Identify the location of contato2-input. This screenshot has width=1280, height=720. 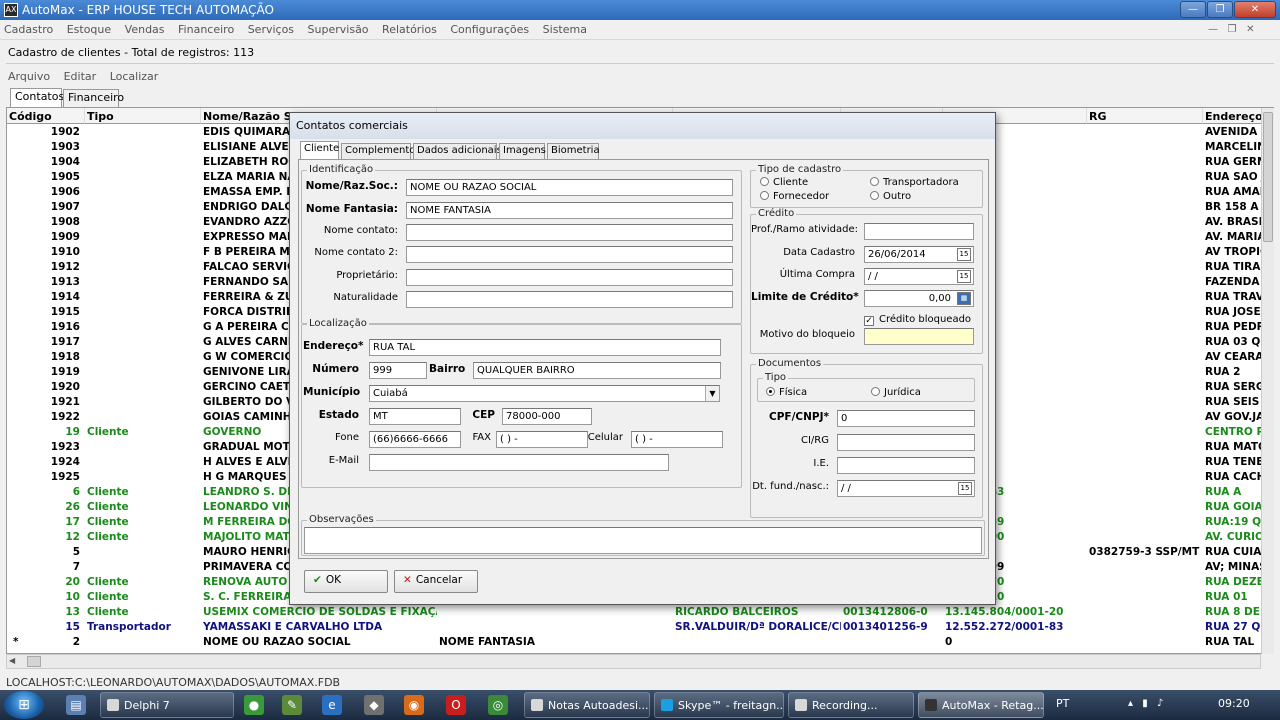
(569, 254).